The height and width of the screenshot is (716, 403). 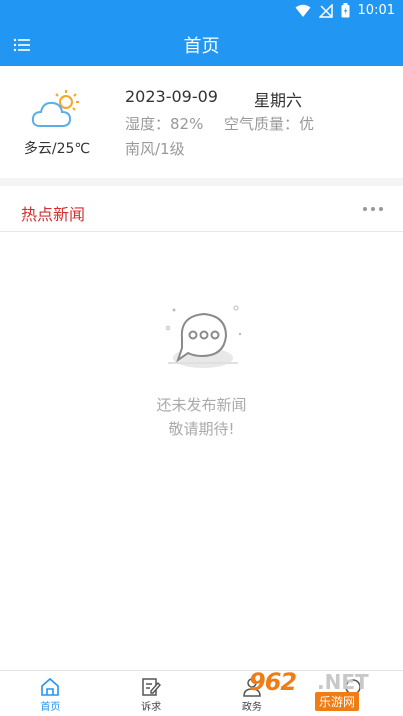 I want to click on weather-humidity: 湿度：82%, so click(x=164, y=124).